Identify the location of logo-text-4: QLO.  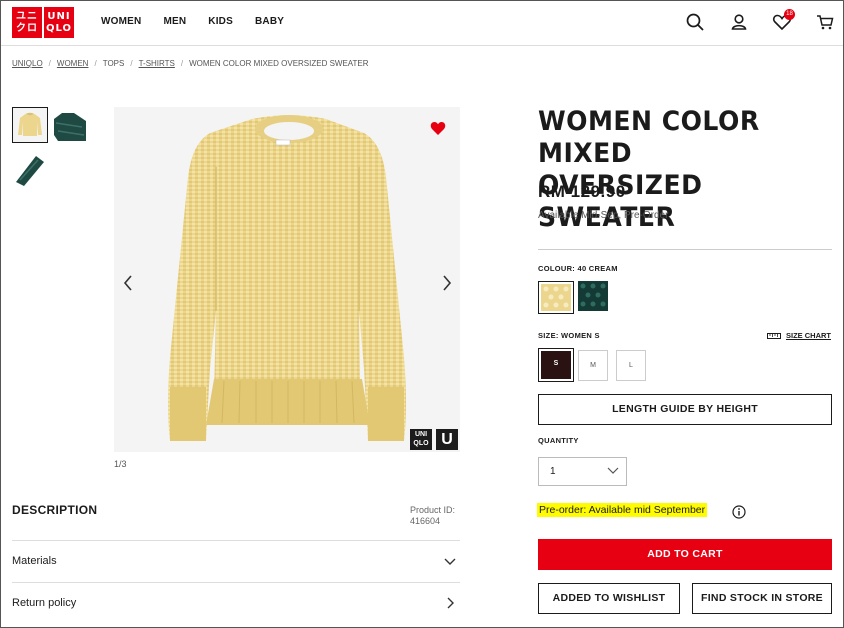
(59, 28).